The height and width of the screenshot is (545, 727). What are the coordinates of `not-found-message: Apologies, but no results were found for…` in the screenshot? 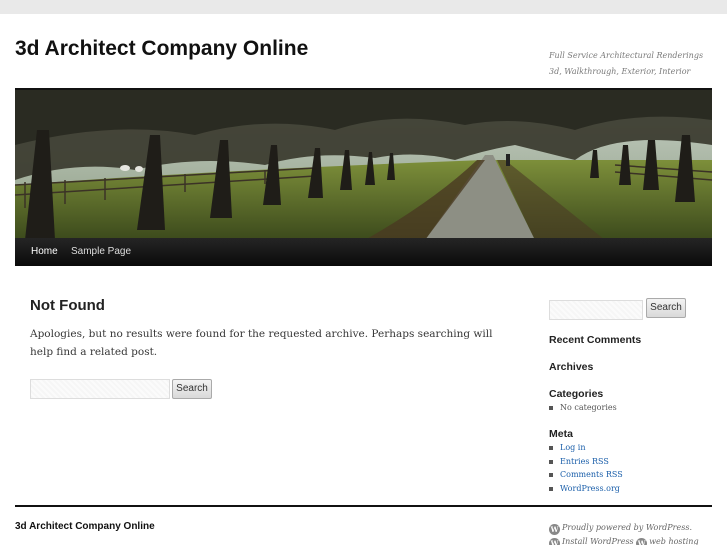 It's located at (261, 343).